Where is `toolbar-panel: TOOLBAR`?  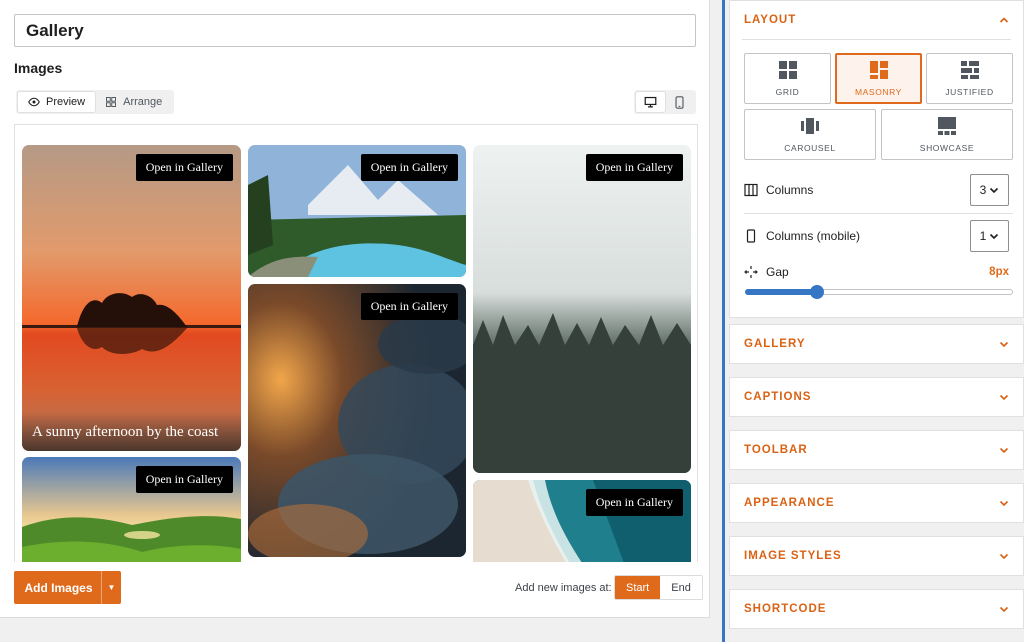 toolbar-panel: TOOLBAR is located at coordinates (876, 450).